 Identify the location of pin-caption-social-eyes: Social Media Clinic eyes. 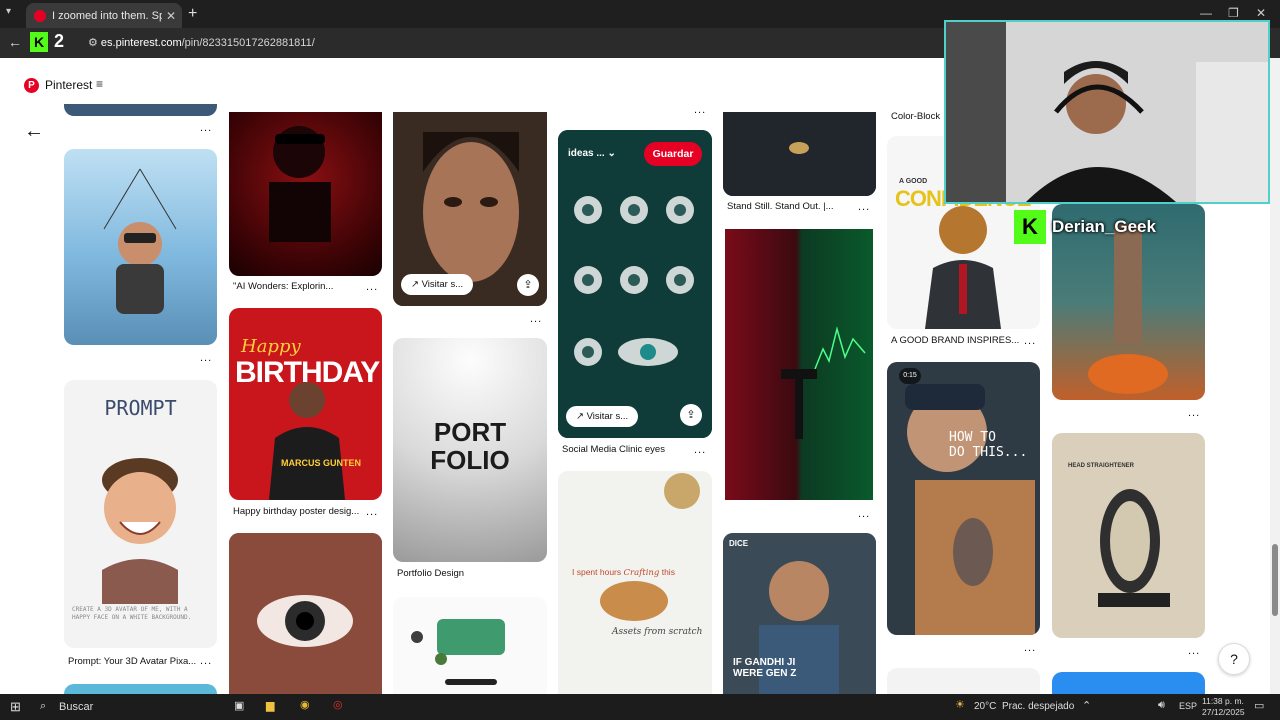
(613, 449).